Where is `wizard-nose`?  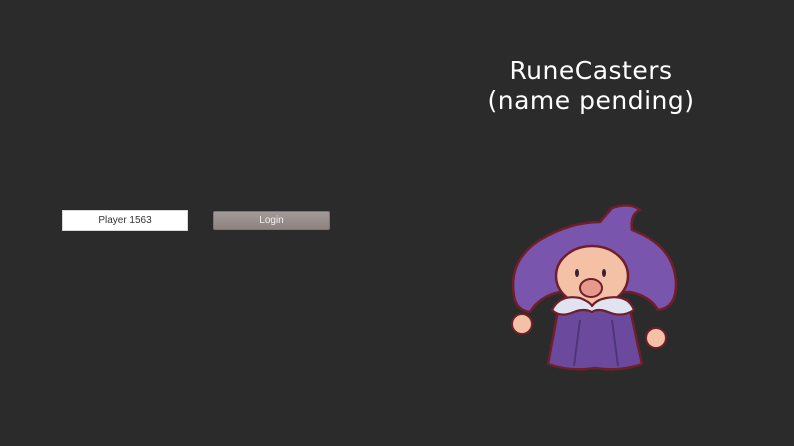 wizard-nose is located at coordinates (591, 288).